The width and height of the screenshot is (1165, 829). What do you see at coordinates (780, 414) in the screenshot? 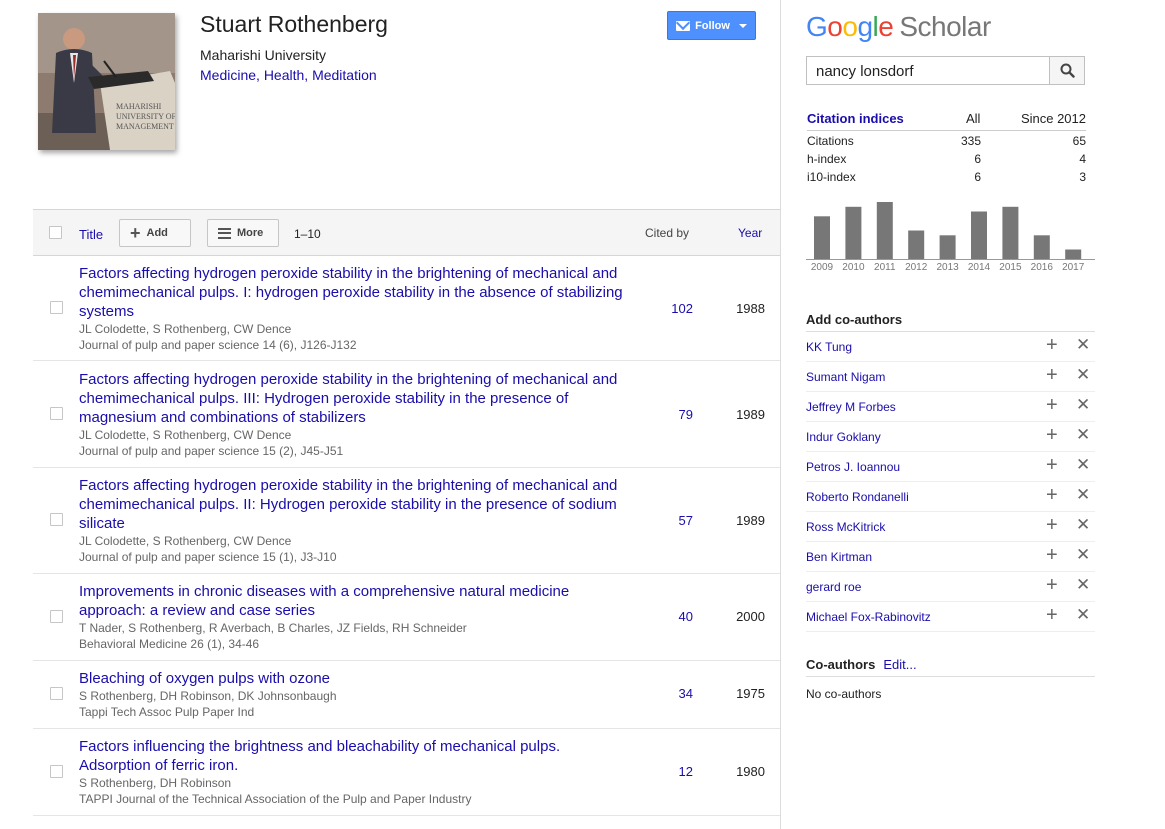
I see `column-divider` at bounding box center [780, 414].